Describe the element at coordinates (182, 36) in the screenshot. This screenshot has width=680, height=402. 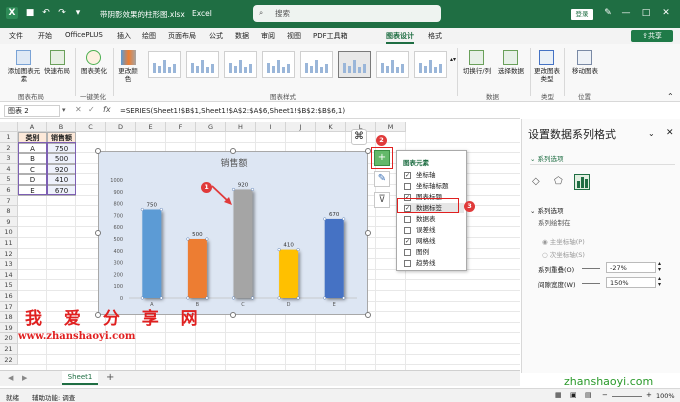
I see `menu-page-layout: 页面布局` at that location.